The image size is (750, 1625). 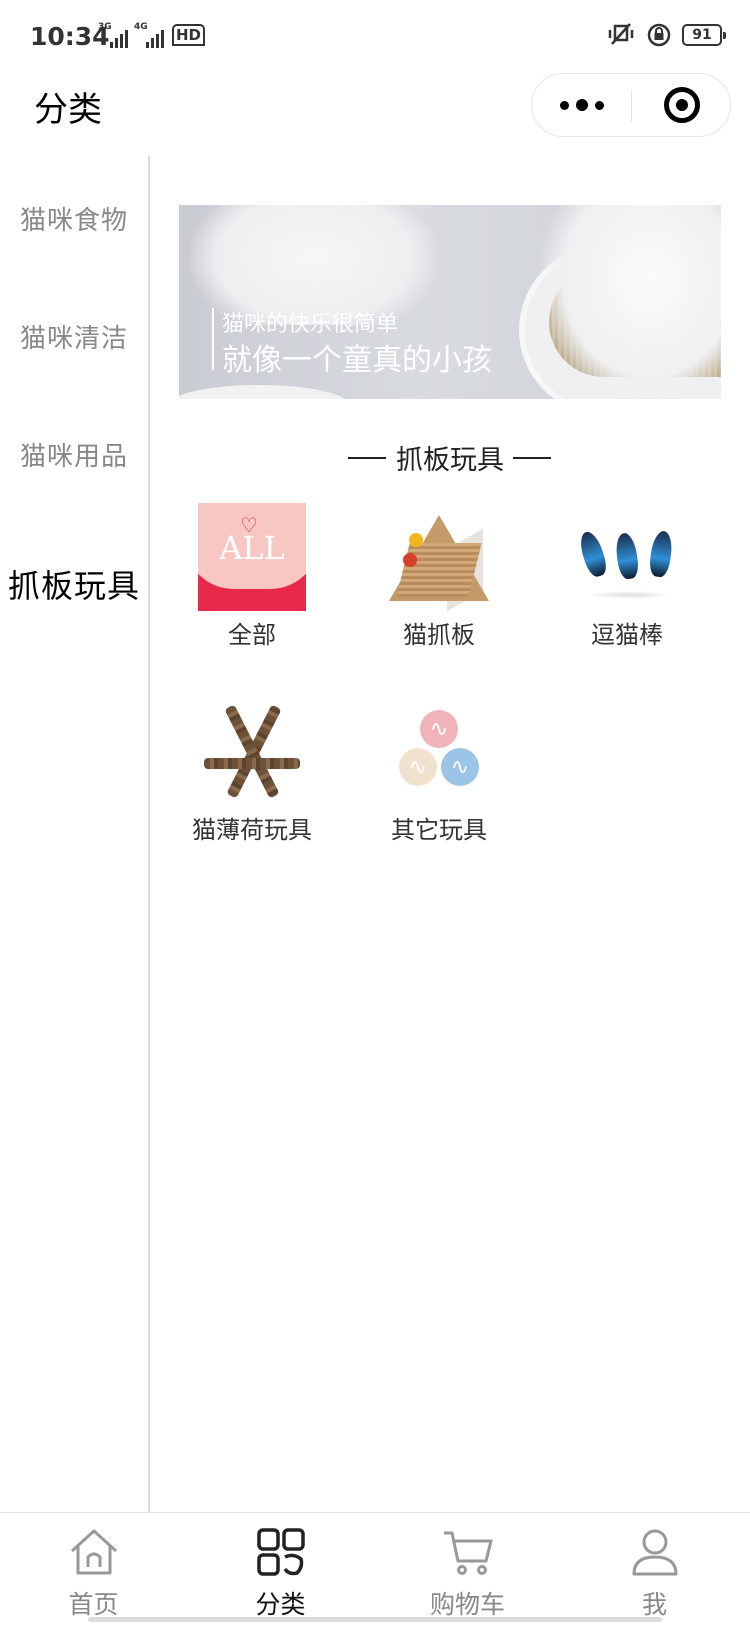 I want to click on category-item-feather-teaser: 逗猫棒, so click(x=627, y=577).